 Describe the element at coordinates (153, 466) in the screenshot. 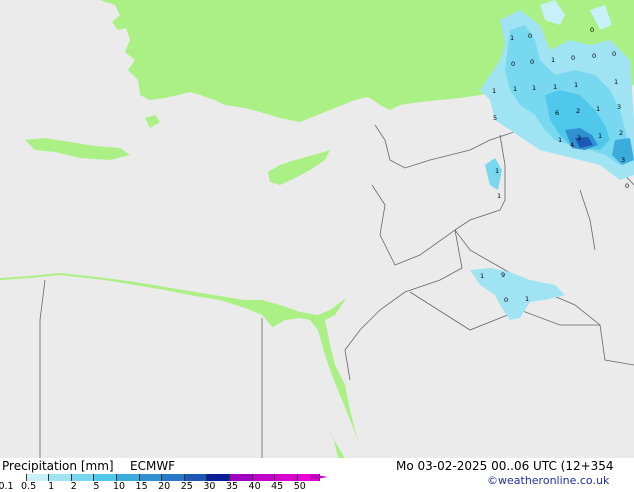

I see `model-name: ECMWF` at that location.